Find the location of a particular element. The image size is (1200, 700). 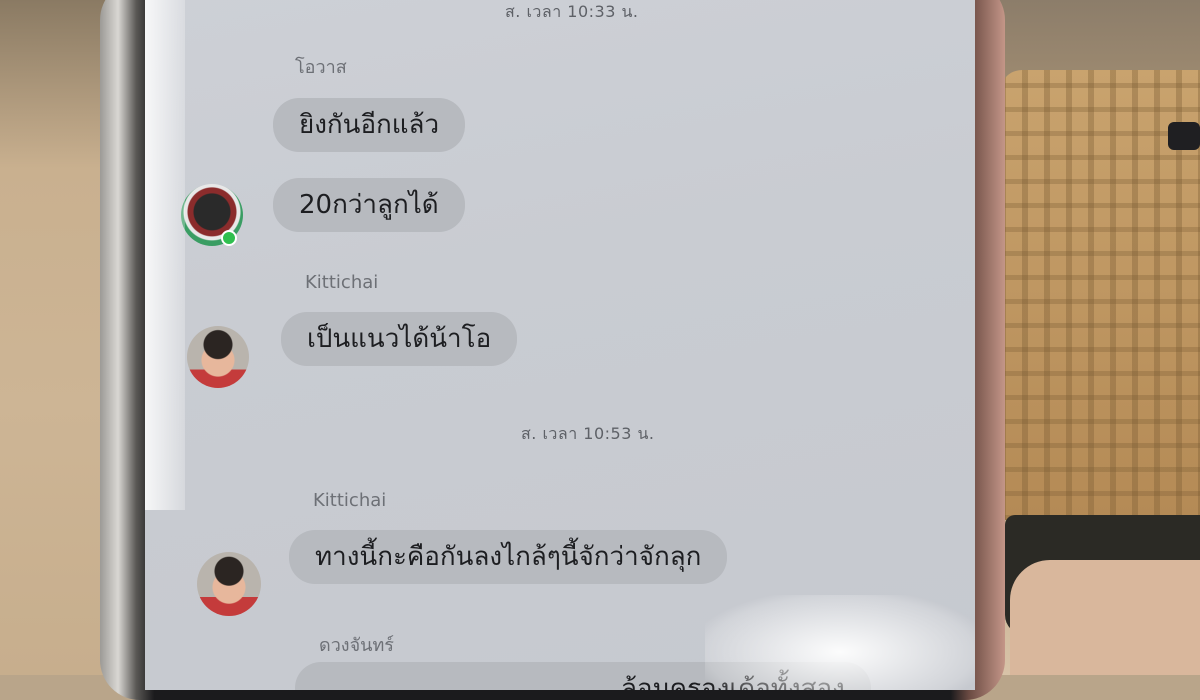

sender-name: โอวาส is located at coordinates (321, 67).